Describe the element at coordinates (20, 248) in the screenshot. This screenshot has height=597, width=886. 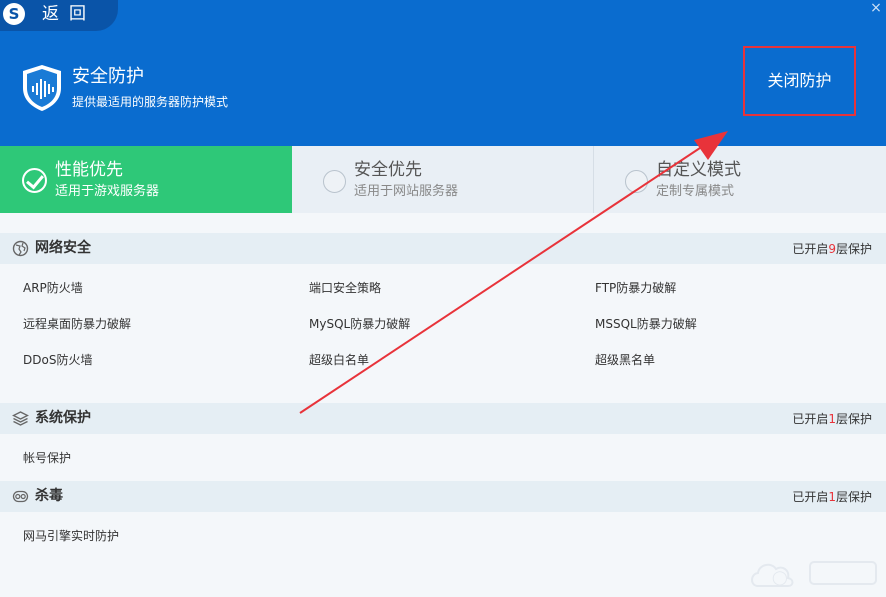
I see `globe-icon` at that location.